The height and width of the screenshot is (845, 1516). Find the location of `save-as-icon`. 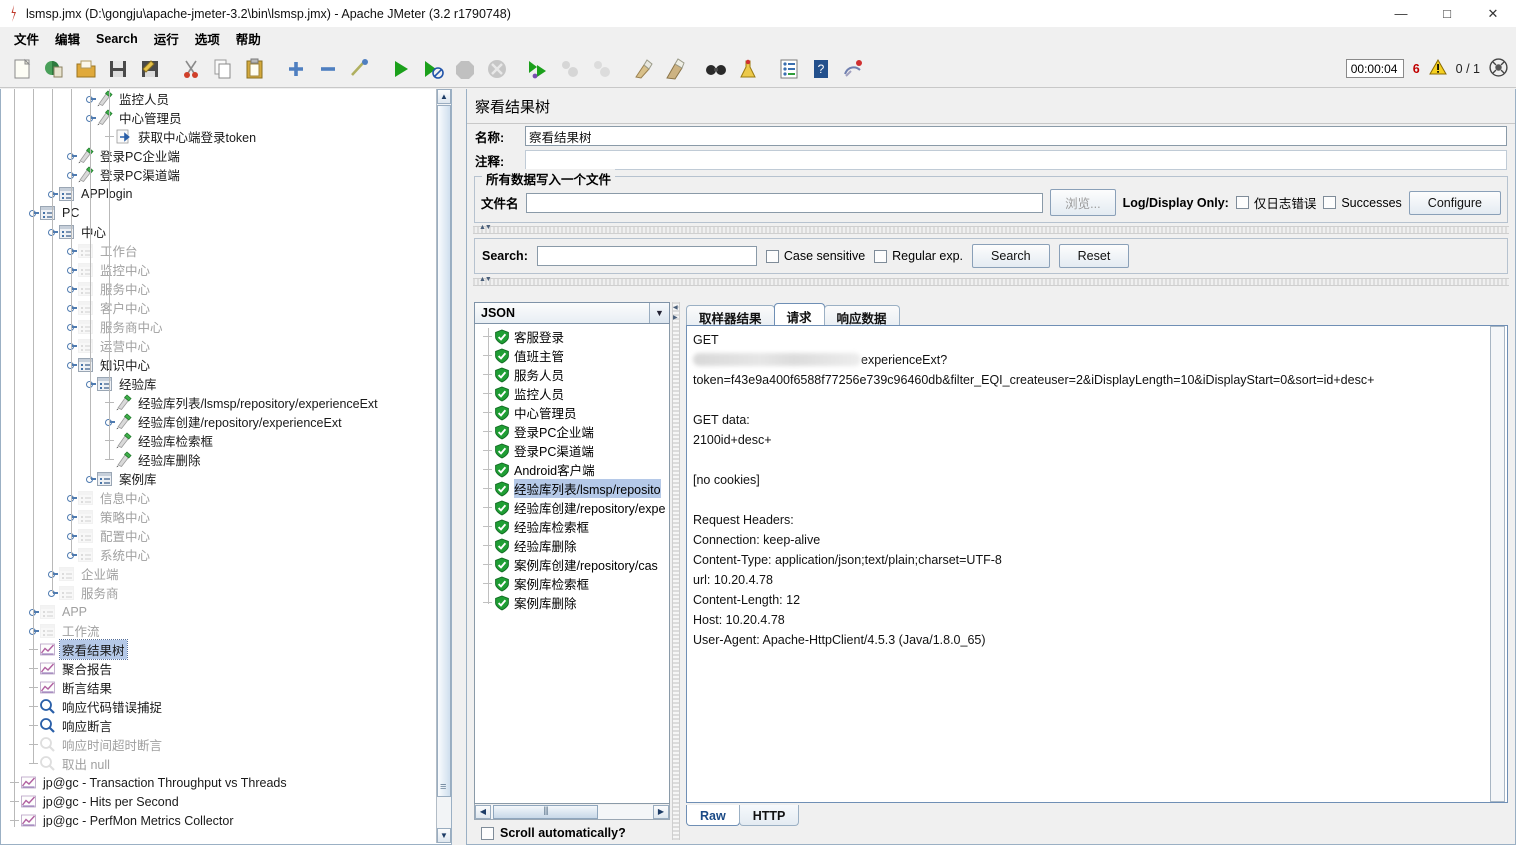

save-as-icon is located at coordinates (149, 68).